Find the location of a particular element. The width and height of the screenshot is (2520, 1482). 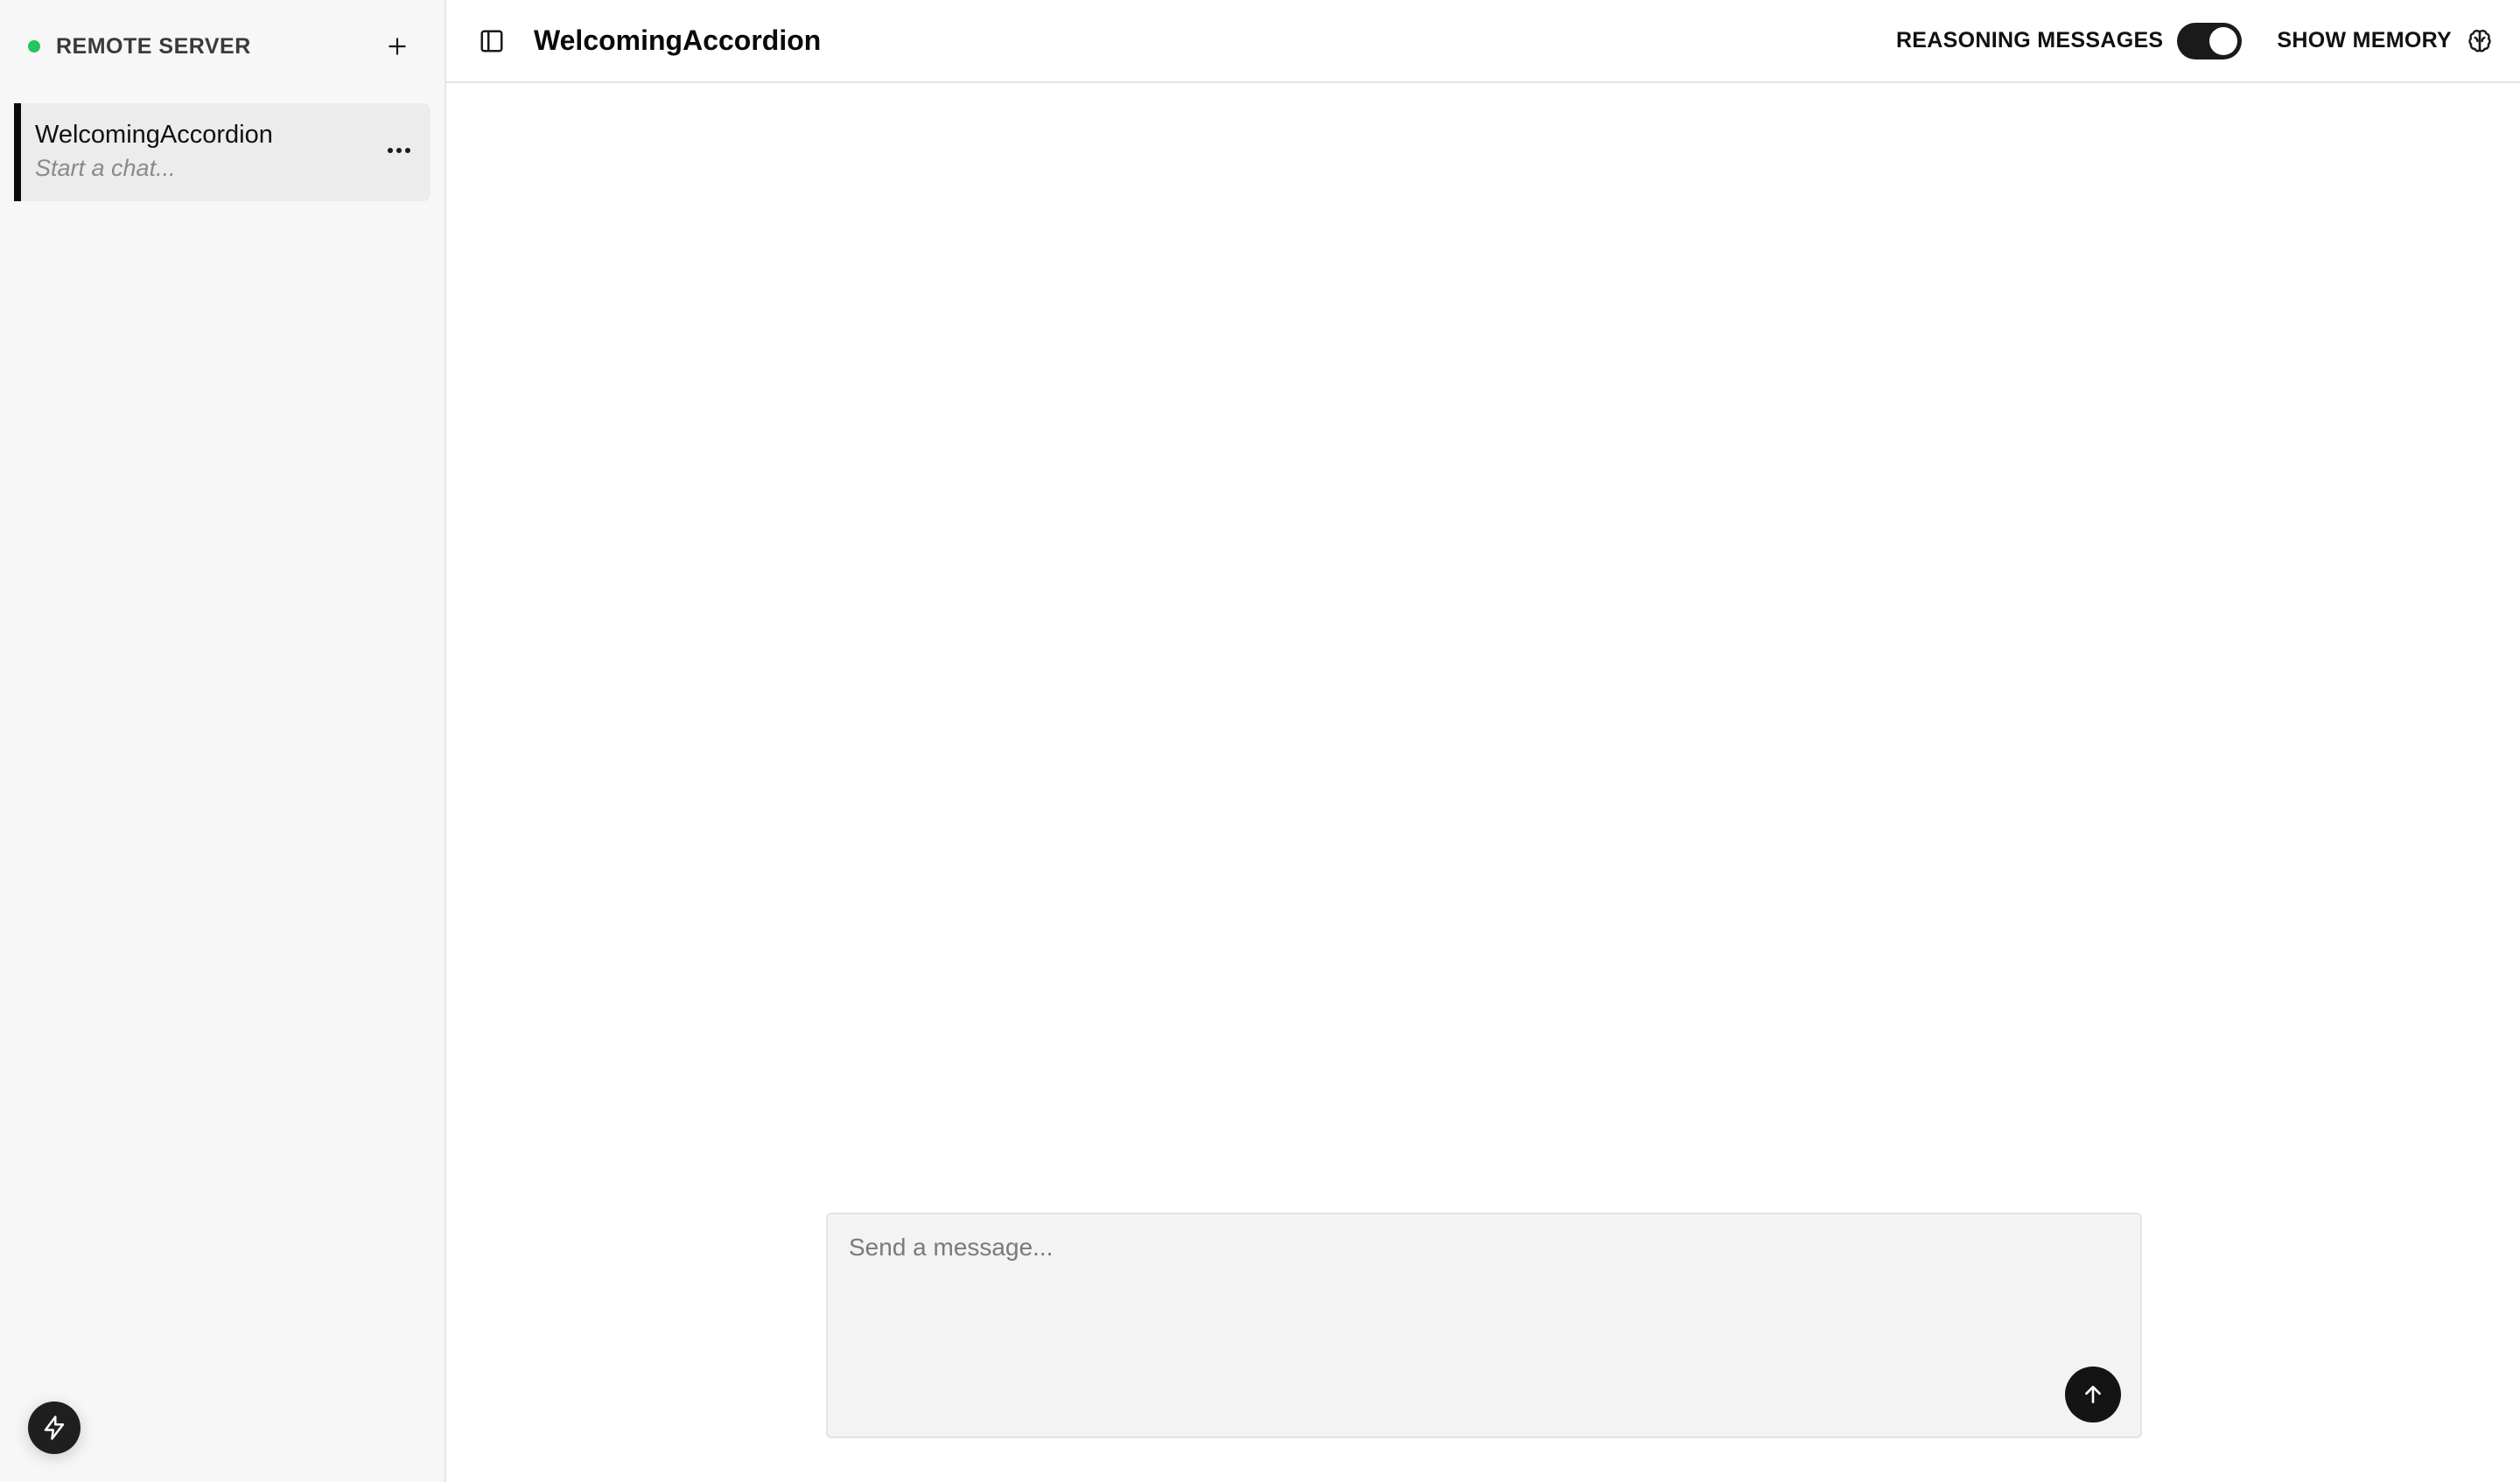

chat-options-button is located at coordinates (399, 150).